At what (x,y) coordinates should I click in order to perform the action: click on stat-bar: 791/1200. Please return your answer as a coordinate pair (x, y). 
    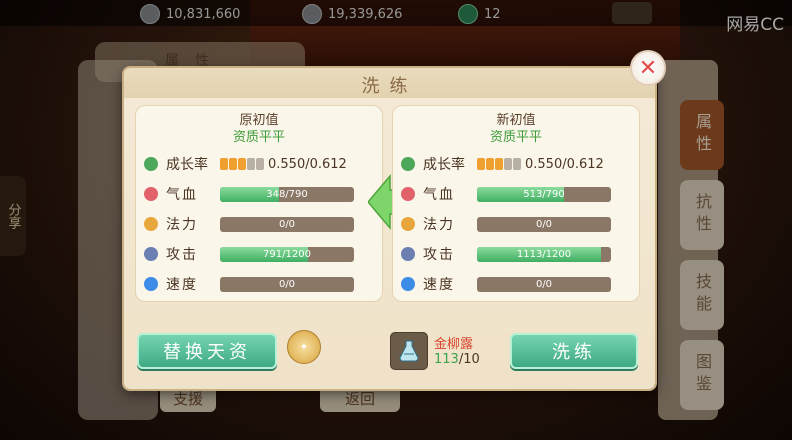
    Looking at the image, I should click on (287, 254).